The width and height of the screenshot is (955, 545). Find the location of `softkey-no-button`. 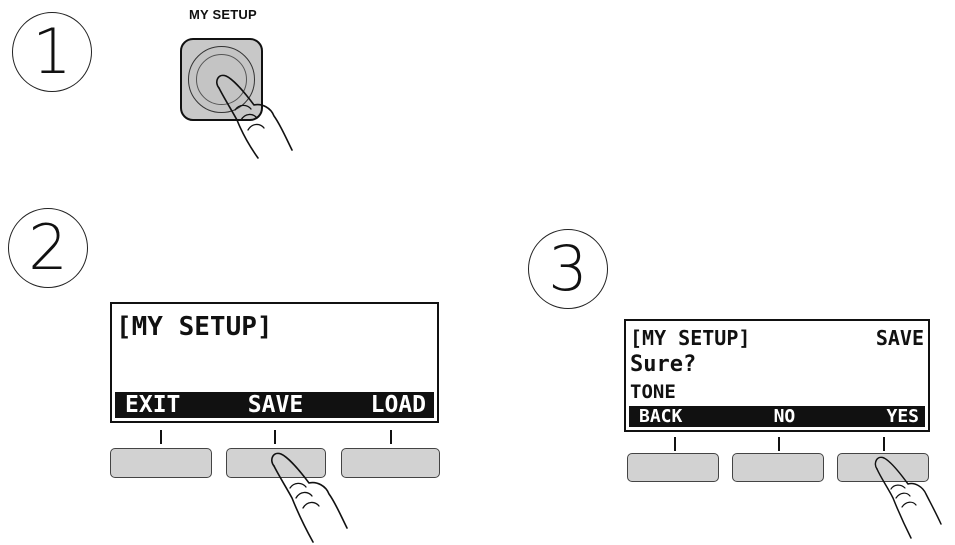

softkey-no-button is located at coordinates (778, 467).